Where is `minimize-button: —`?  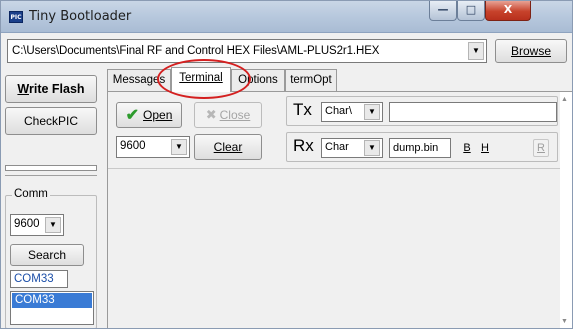 minimize-button: — is located at coordinates (443, 11).